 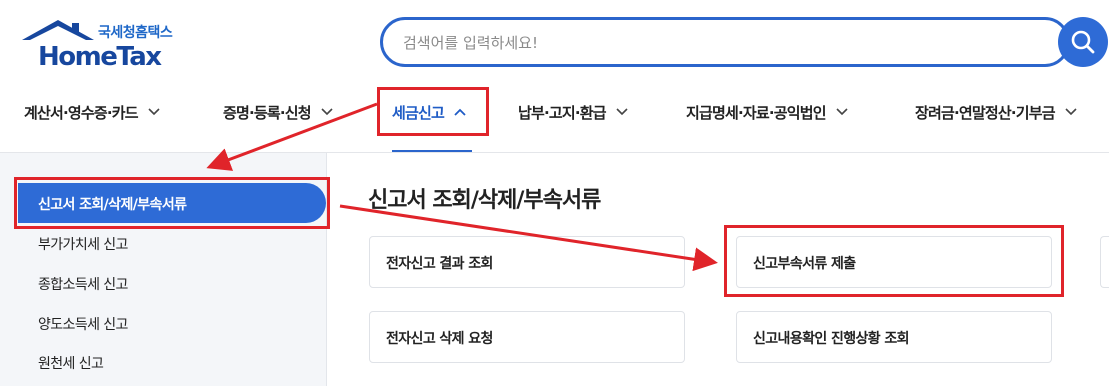 What do you see at coordinates (528, 238) in the screenshot?
I see `arrow-sidebar-to-card` at bounding box center [528, 238].